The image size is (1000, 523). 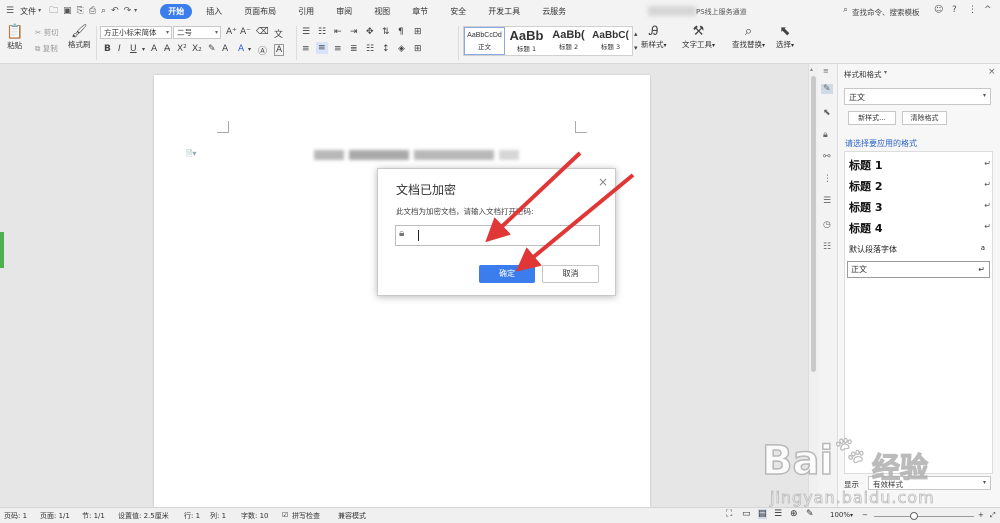 I want to click on more-pane-icon: ☷, so click(x=827, y=247).